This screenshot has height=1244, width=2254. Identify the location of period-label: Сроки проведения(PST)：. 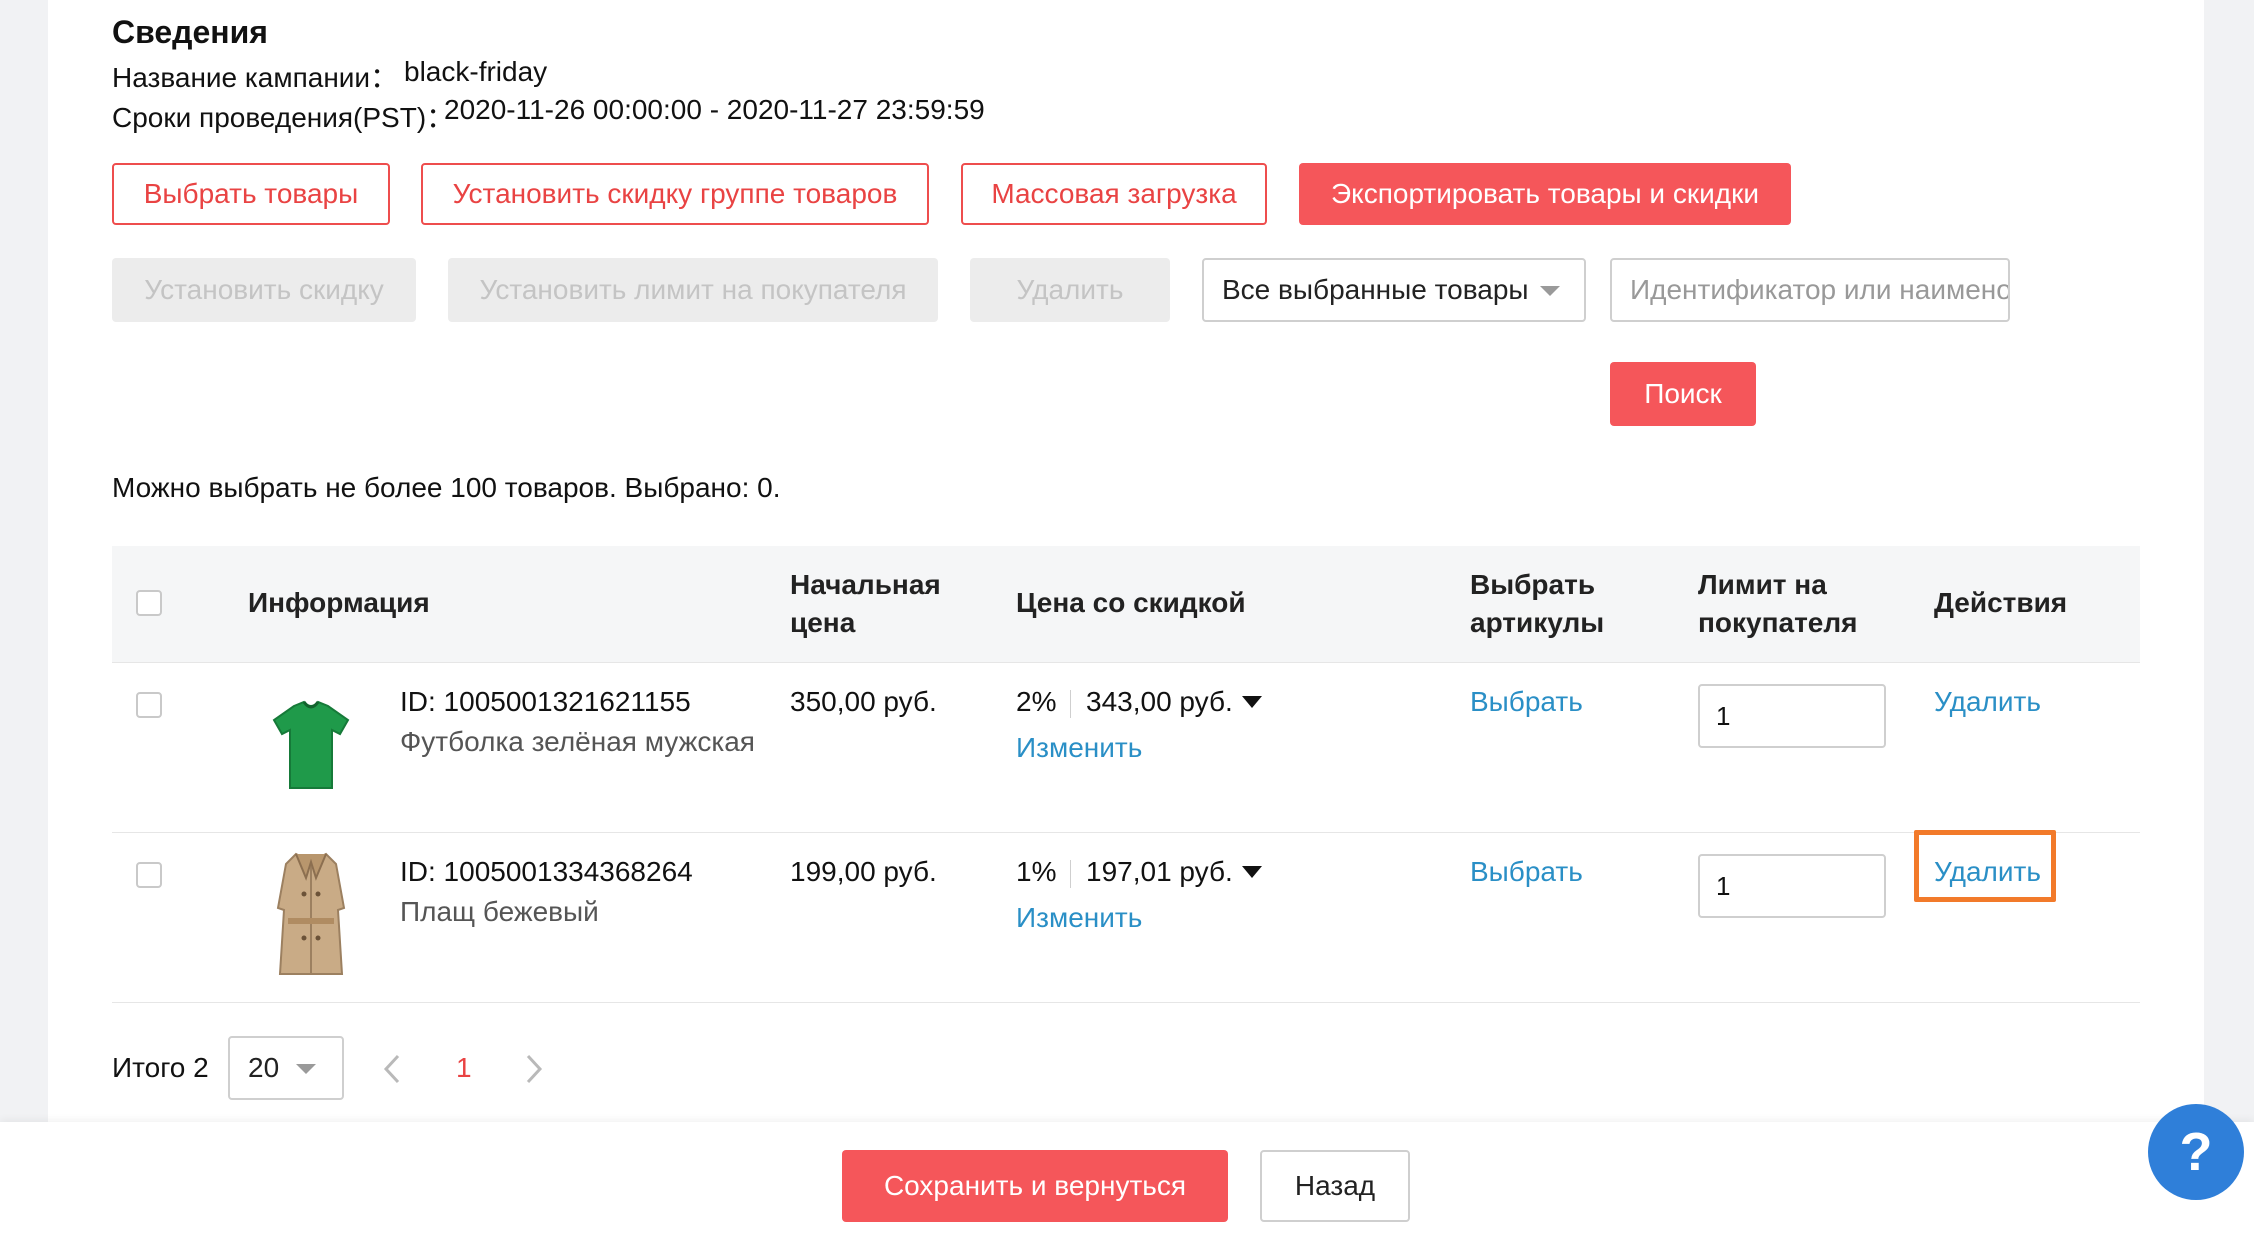
(283, 117).